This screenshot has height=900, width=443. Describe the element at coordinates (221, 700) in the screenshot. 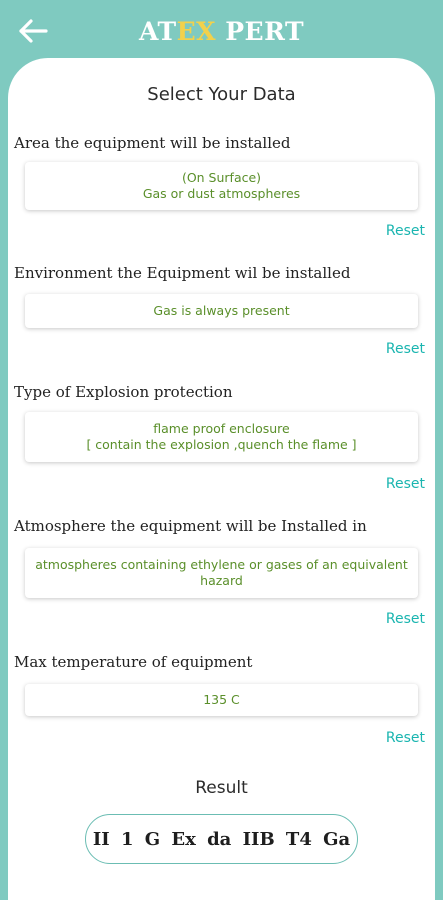

I see `max-temperature-value-field: 135 C` at that location.